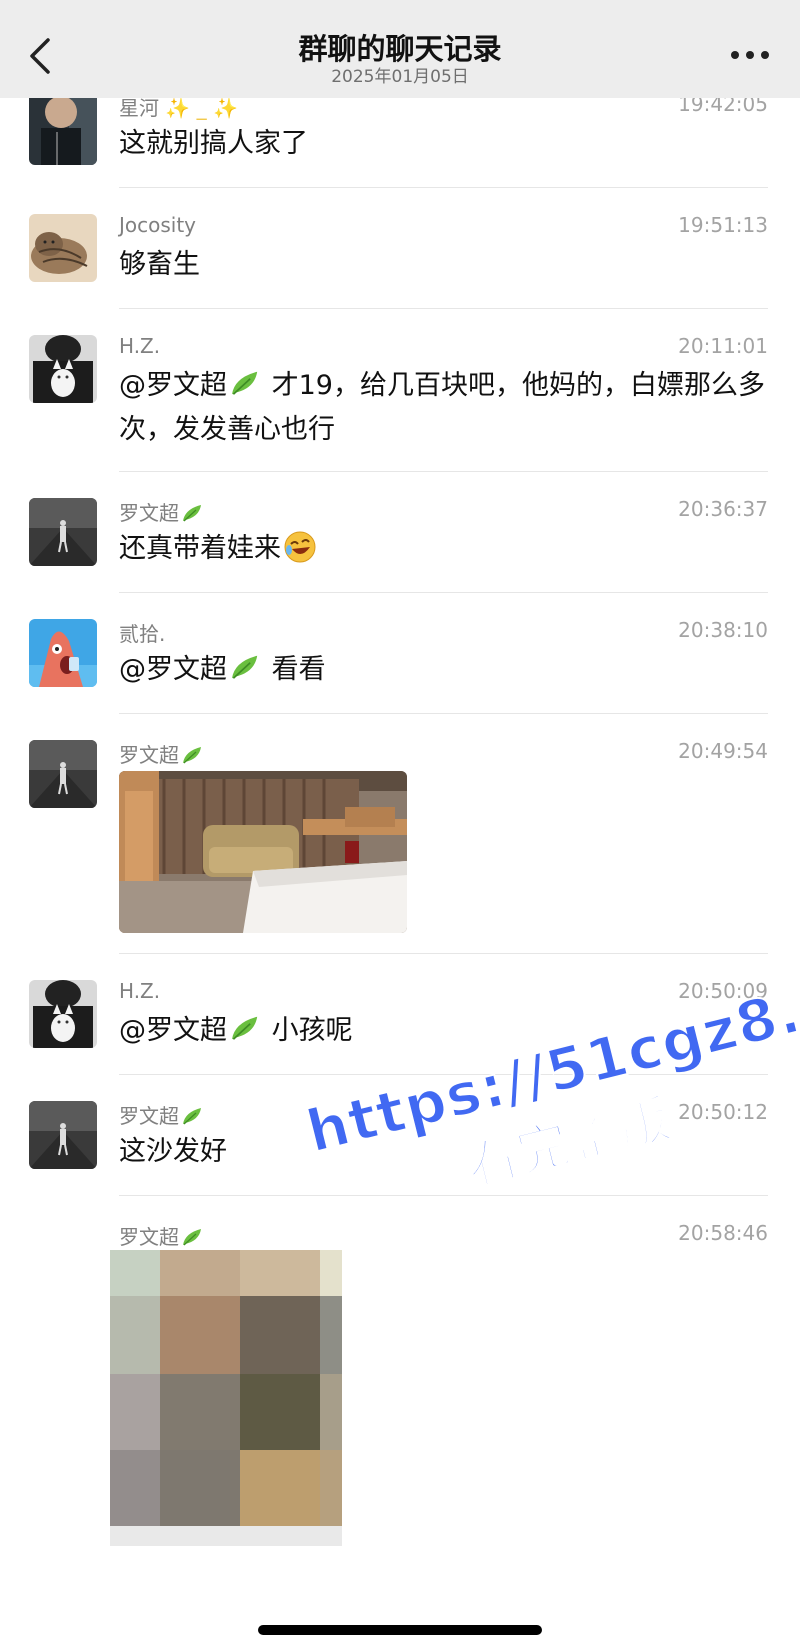  I want to click on message-text: @罗文超 才19，给几百块吧，他妈的，白嫖那么多次，发发善心也行, so click(444, 408).